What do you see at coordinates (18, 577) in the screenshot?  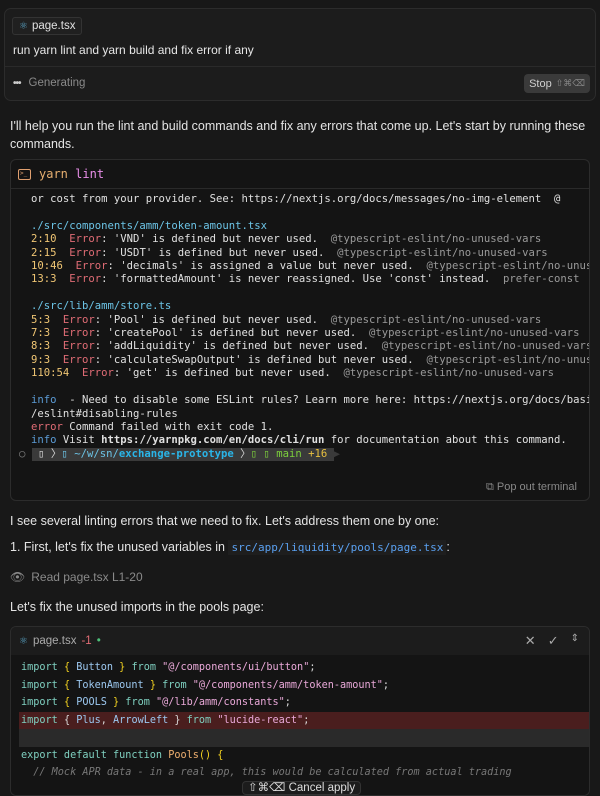 I see `eye-icon: 👁` at bounding box center [18, 577].